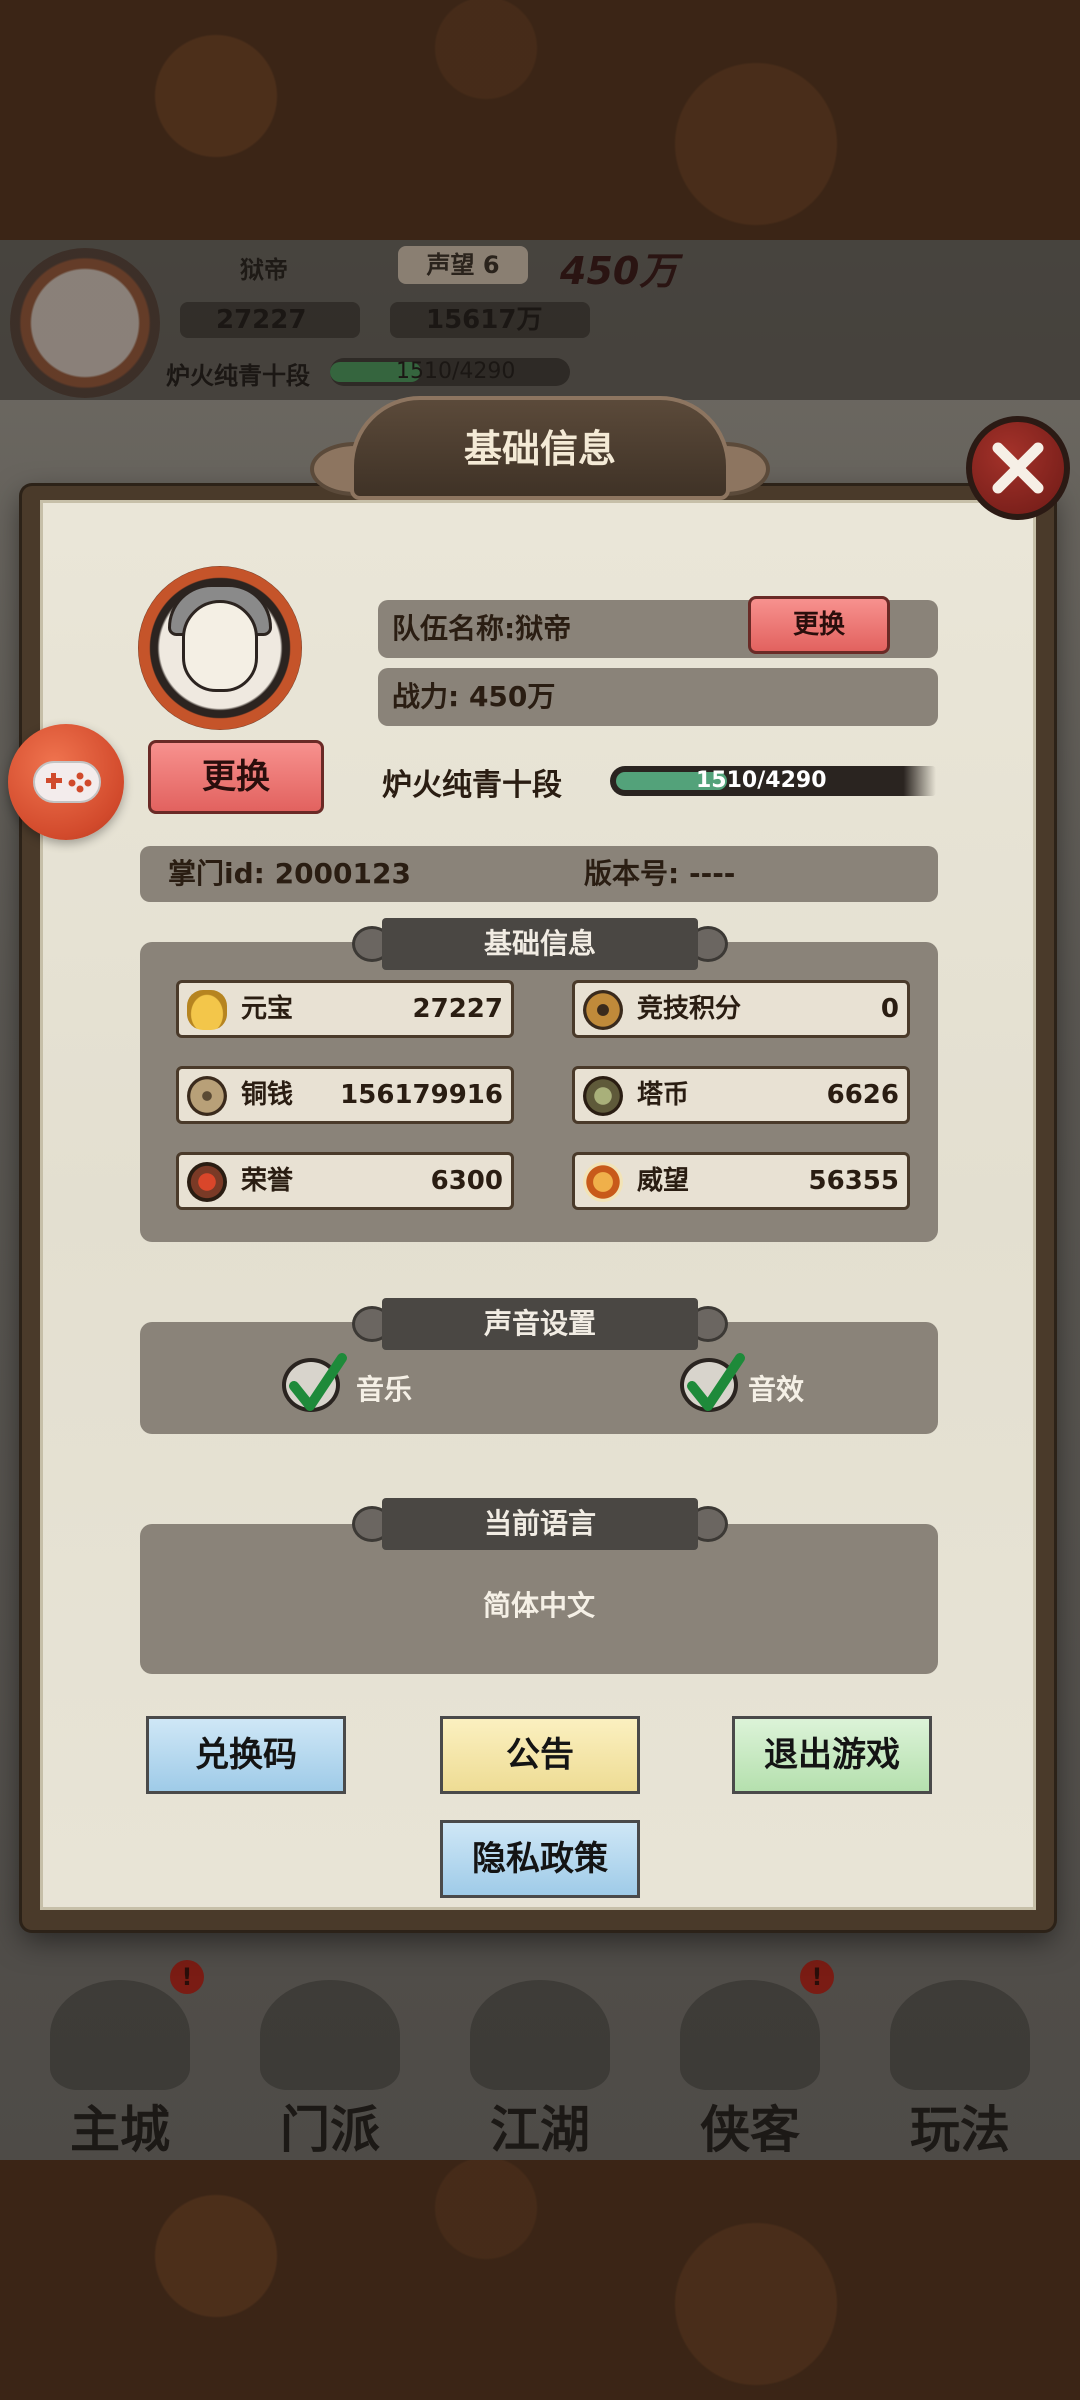 This screenshot has height=2400, width=1080. I want to click on avatar-face, so click(220, 646).